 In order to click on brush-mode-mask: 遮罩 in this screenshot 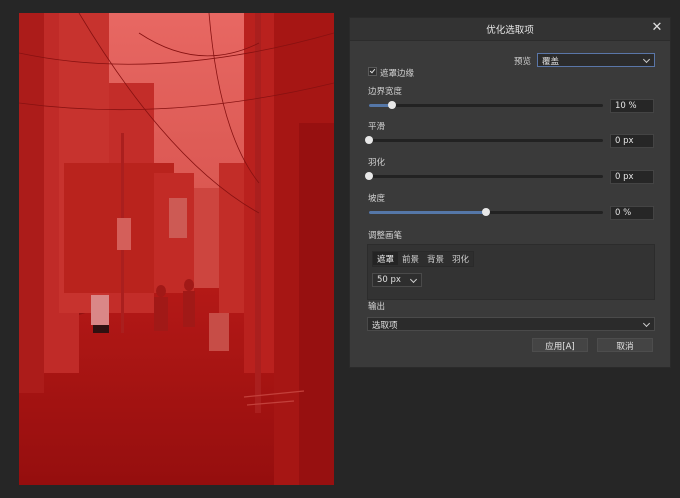, I will do `click(386, 258)`.